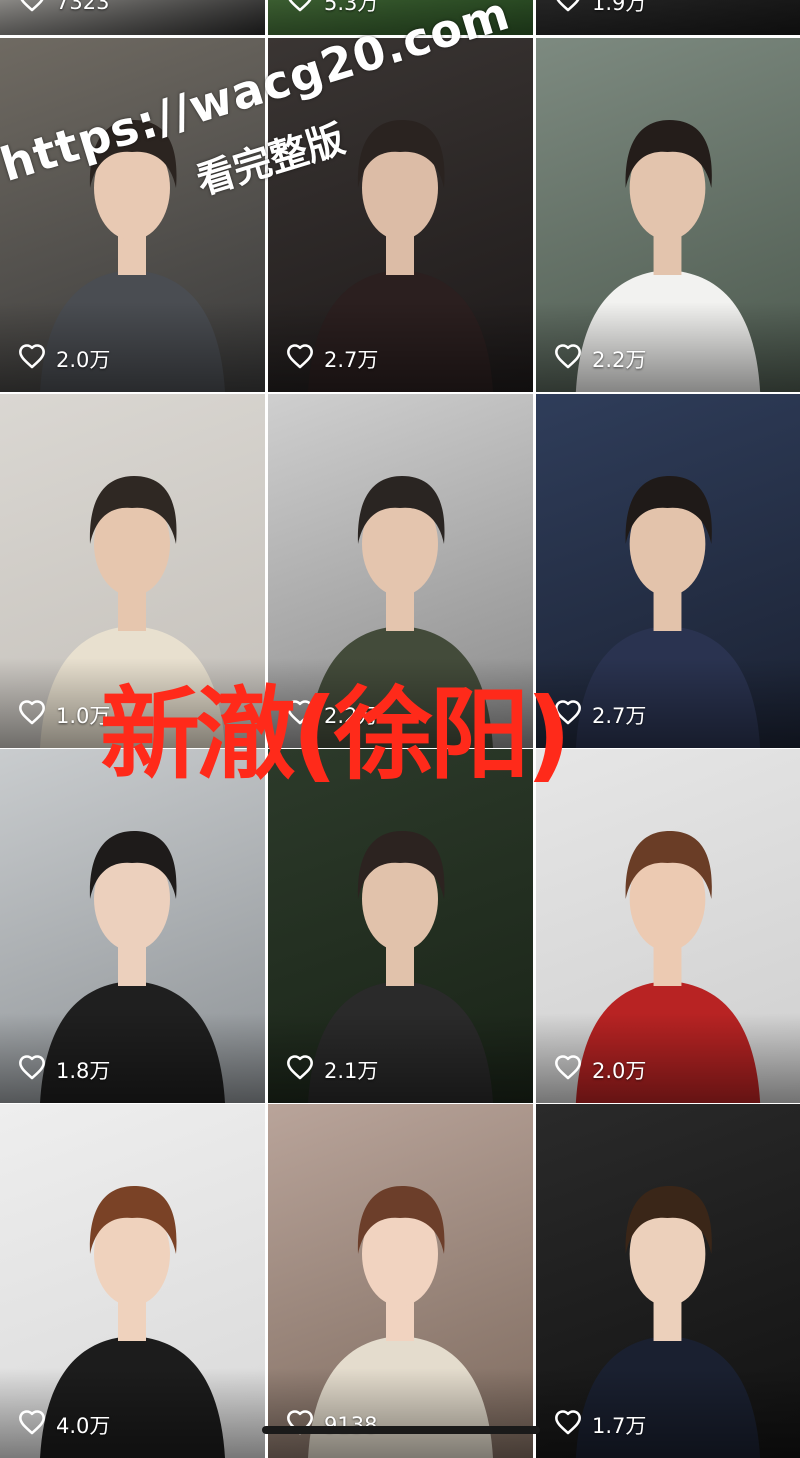  What do you see at coordinates (400, 926) in the screenshot?
I see `video-thumbnail: 2.1万` at bounding box center [400, 926].